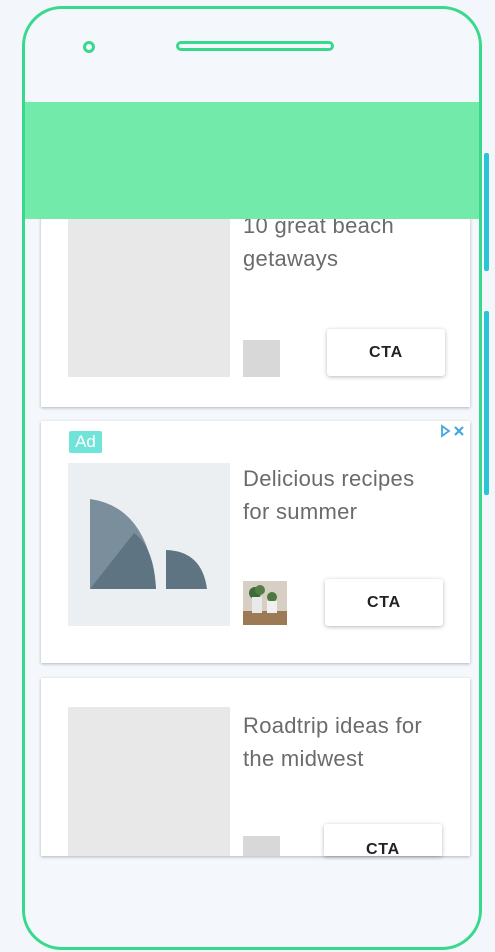 This screenshot has height=952, width=495. What do you see at coordinates (291, 258) in the screenshot?
I see `article-title-line: getaways` at bounding box center [291, 258].